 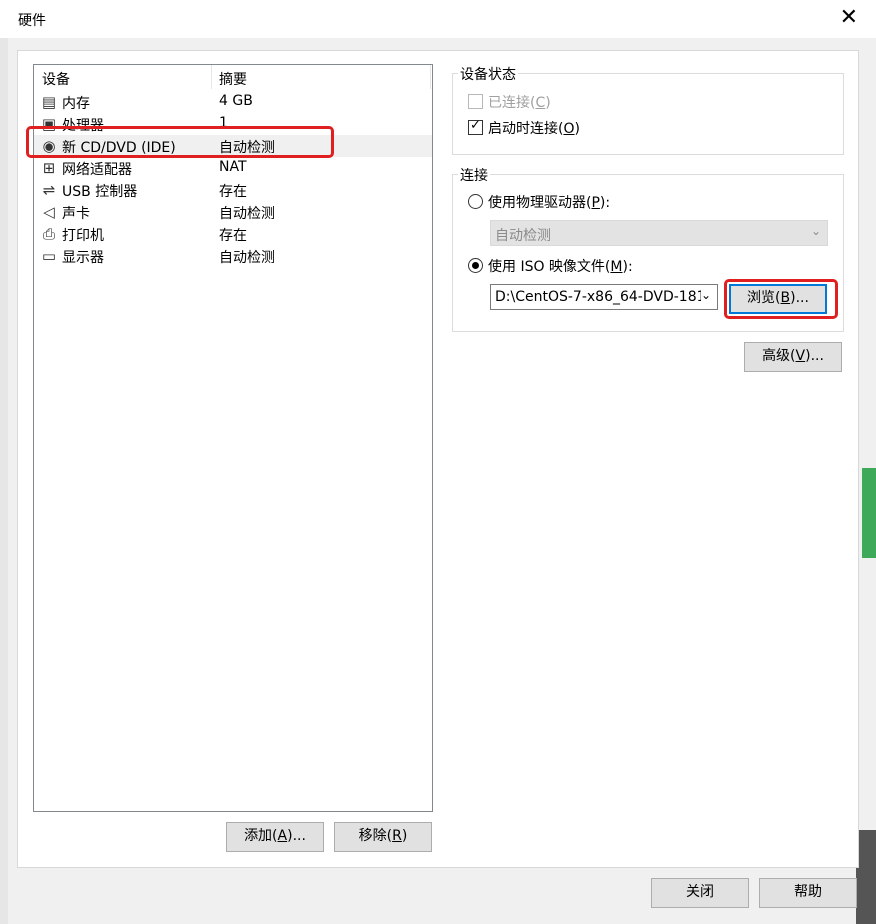 I want to click on physical-drive-select: 自动检测 ⌄, so click(x=659, y=233).